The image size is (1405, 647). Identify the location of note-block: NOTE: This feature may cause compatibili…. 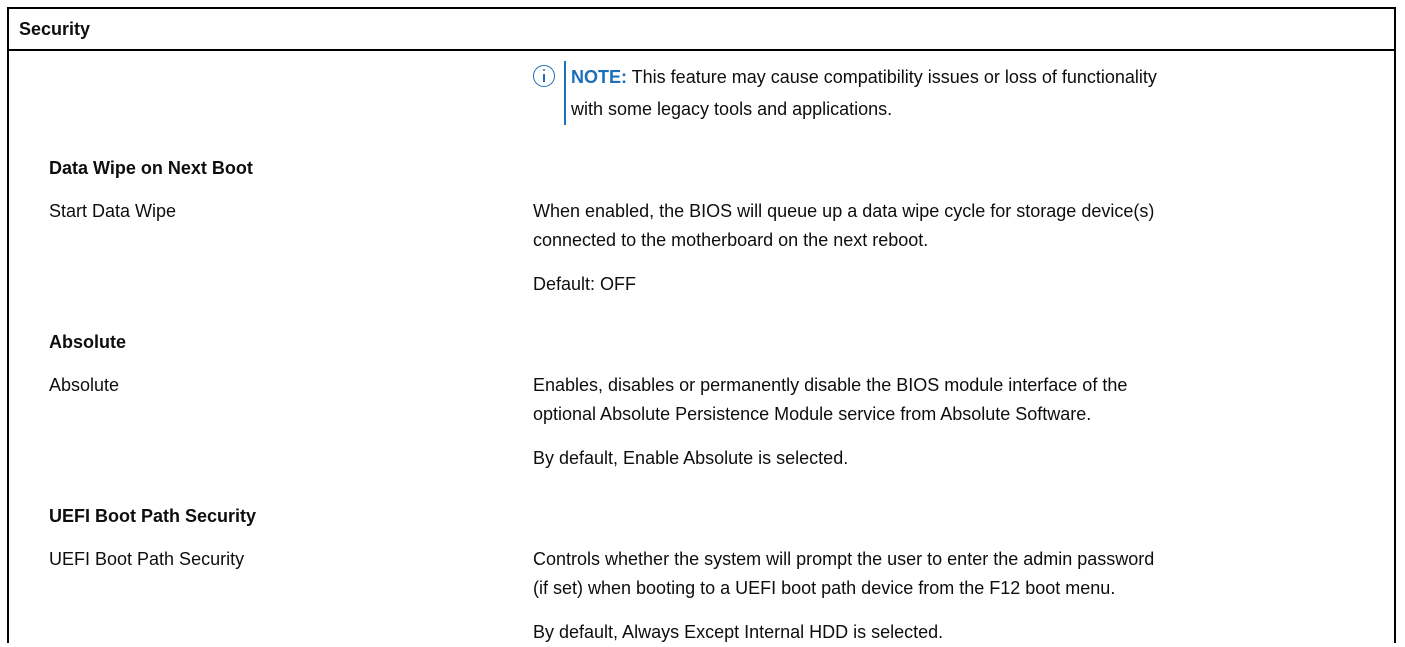
(845, 93).